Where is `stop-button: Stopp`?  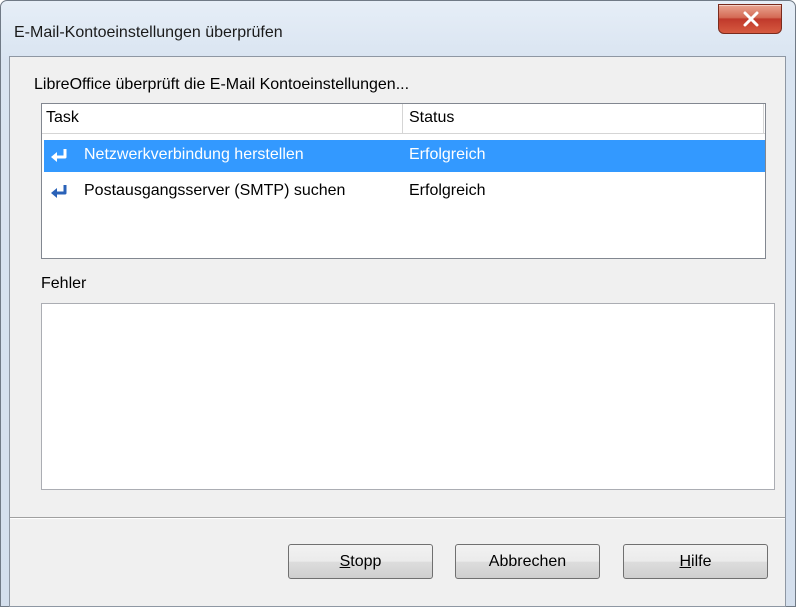
stop-button: Stopp is located at coordinates (360, 561).